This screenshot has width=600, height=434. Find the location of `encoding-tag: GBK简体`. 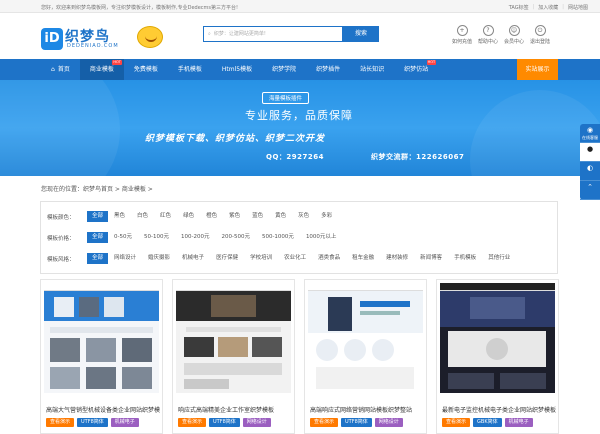

encoding-tag: GBK简体 is located at coordinates (487, 422).